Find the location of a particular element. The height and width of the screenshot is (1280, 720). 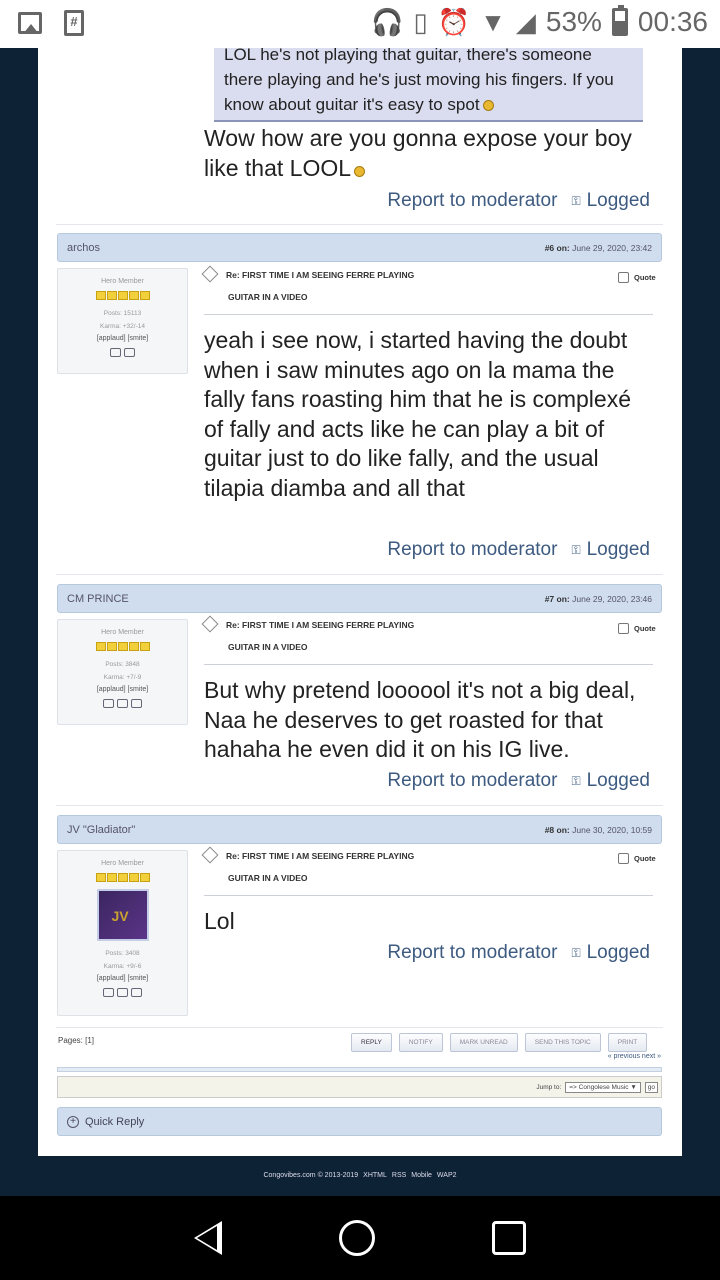

back-icon is located at coordinates (207, 1238).